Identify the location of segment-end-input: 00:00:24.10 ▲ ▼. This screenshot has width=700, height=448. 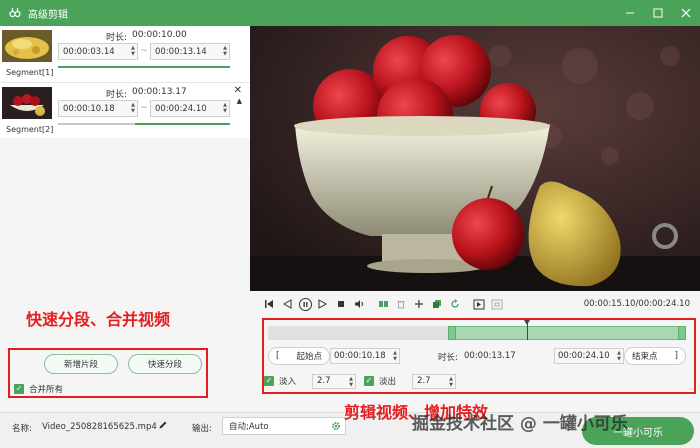
(190, 108).